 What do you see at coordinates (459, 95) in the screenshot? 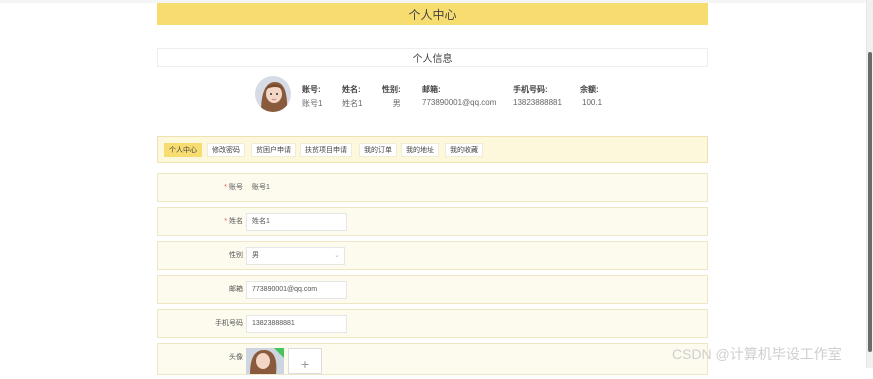
I see `profile-field-email: 邮箱: 773890001@qq.com` at bounding box center [459, 95].